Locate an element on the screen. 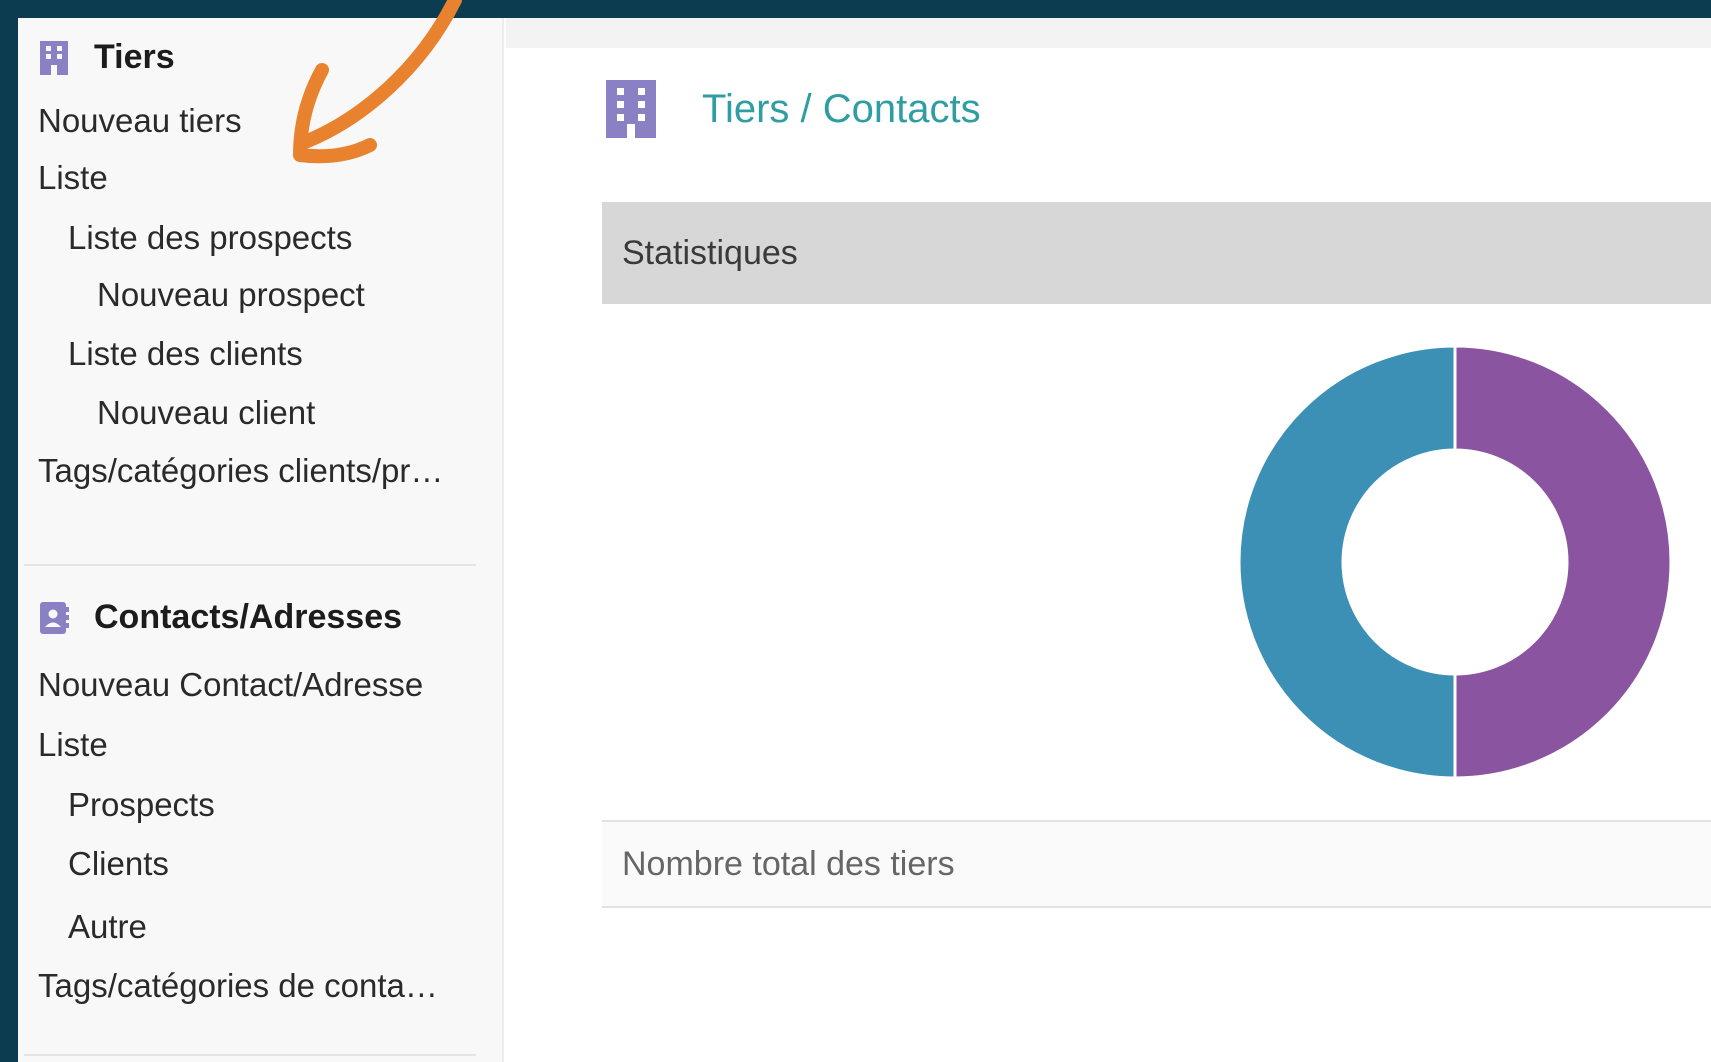 The width and height of the screenshot is (1711, 1062). menu-item-autre: Autre is located at coordinates (107, 927).